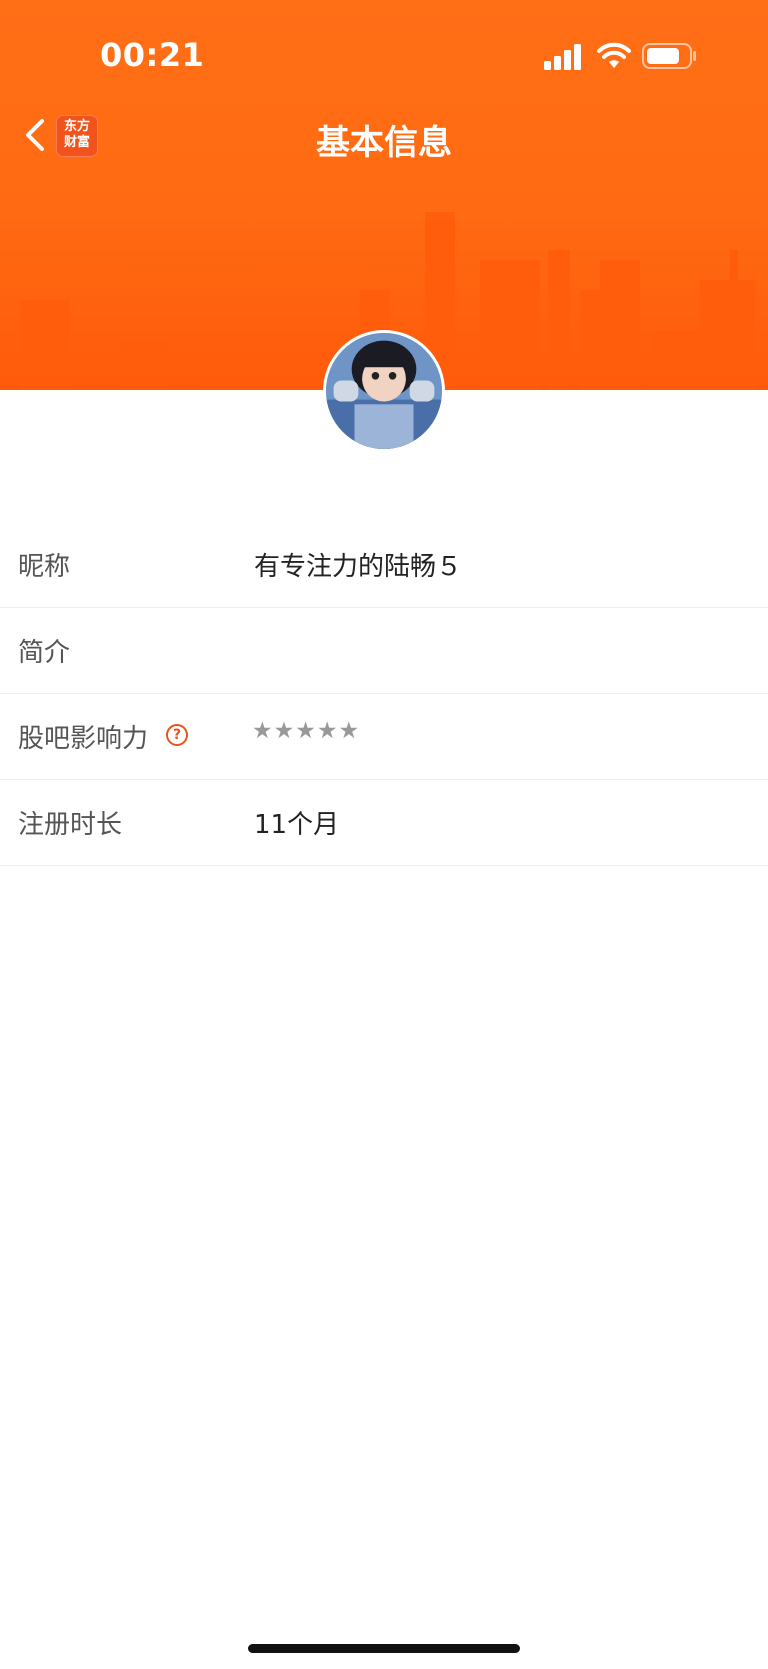 The width and height of the screenshot is (768, 1669). I want to click on influence-row: 股吧影响力 ? ★★★★★, so click(384, 737).